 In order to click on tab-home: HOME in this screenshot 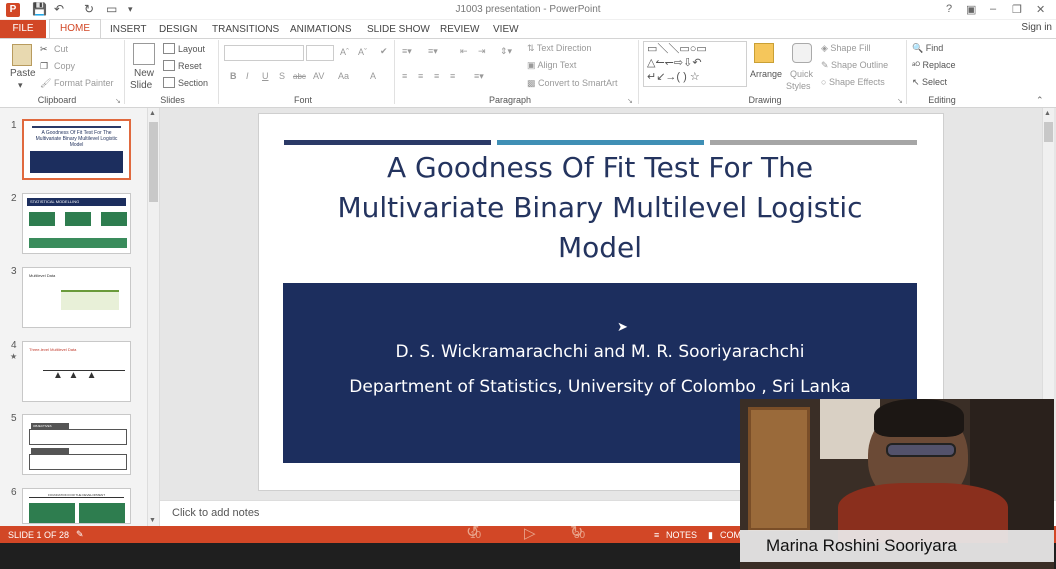, I will do `click(75, 29)`.